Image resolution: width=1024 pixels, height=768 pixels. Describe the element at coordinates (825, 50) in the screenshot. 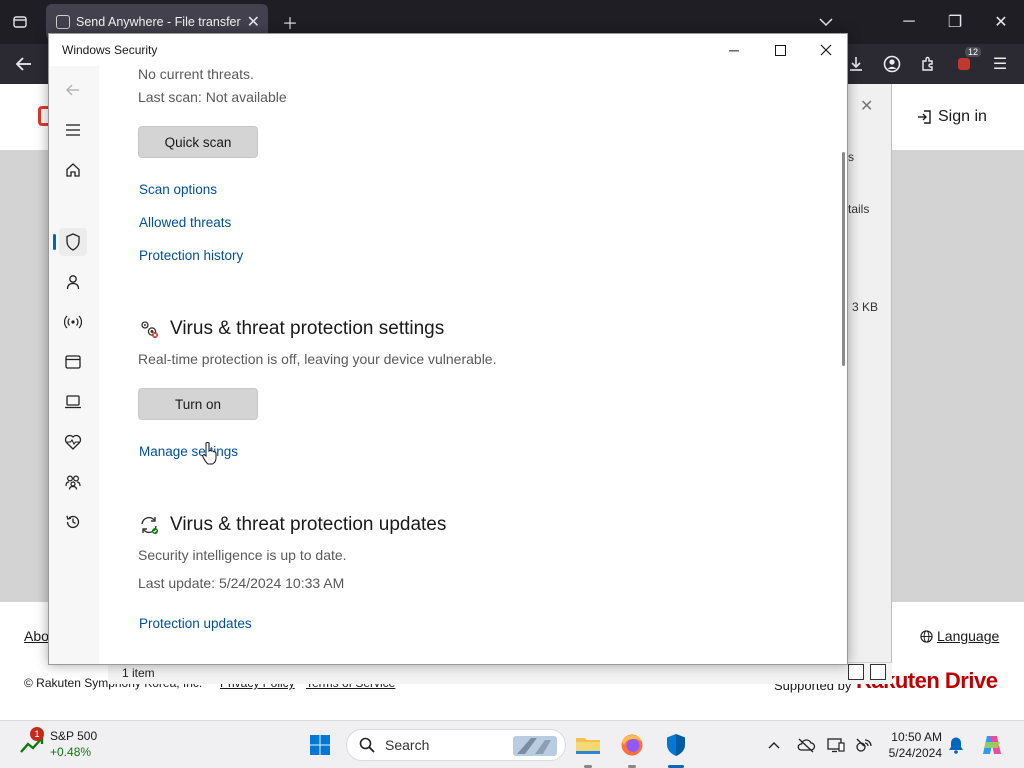

I see `close-icon` at that location.